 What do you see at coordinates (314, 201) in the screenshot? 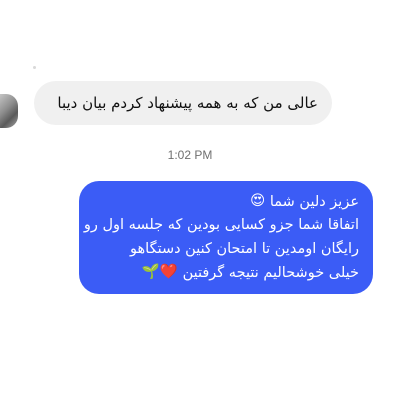
I see `outgoing-line-1-text: عزیز دلین شما` at bounding box center [314, 201].